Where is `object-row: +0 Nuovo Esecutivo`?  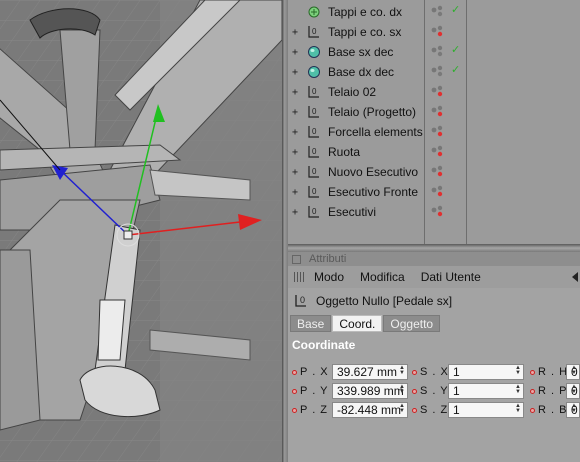 object-row: +0 Nuovo Esecutivo is located at coordinates (434, 172).